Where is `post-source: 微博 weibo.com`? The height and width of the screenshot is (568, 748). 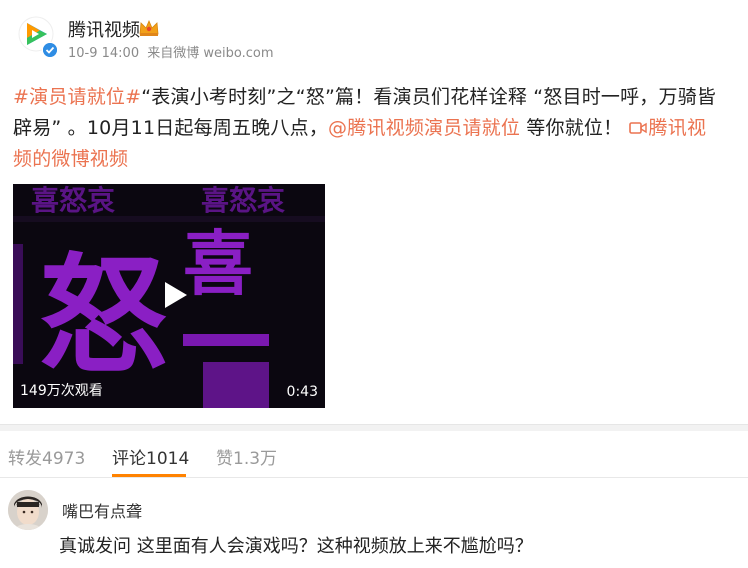
post-source: 微博 weibo.com is located at coordinates (223, 53).